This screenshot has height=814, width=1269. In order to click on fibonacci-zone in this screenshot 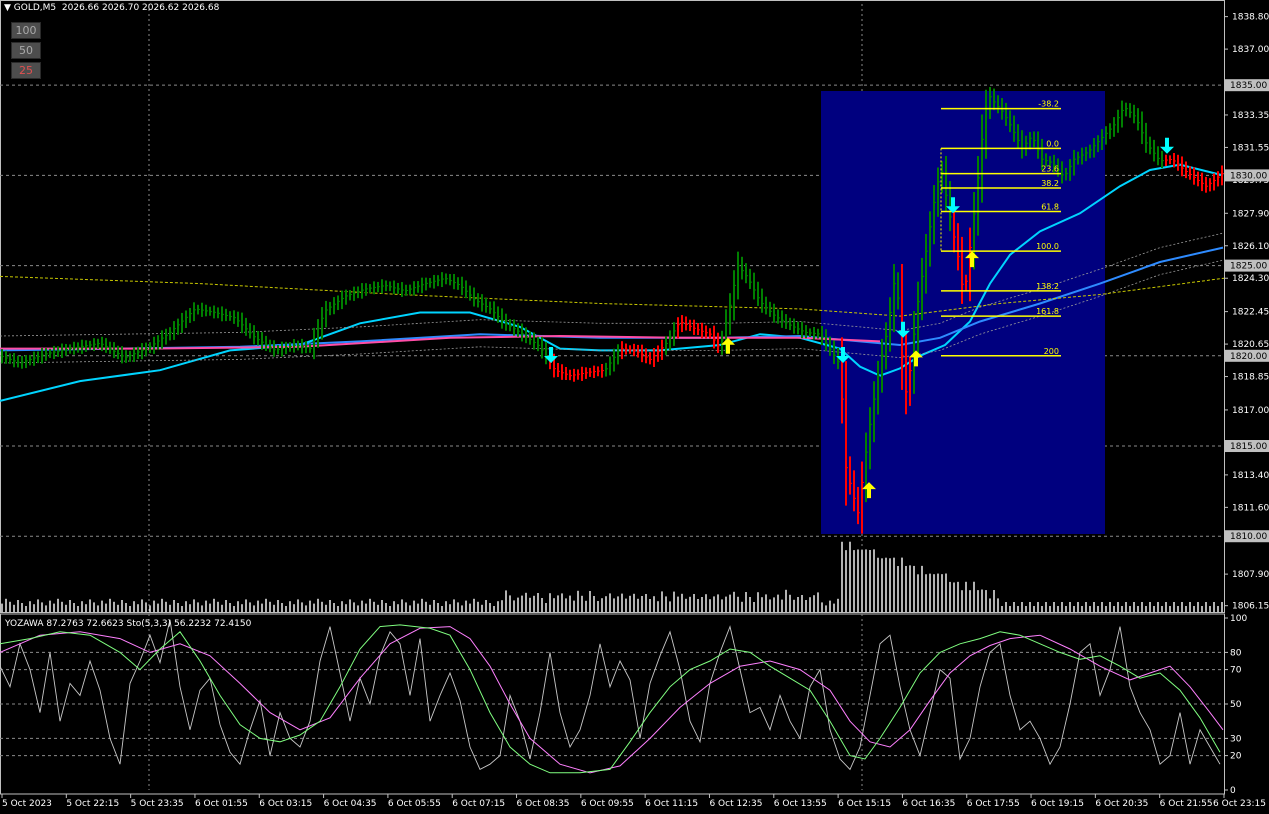, I will do `click(963, 312)`.